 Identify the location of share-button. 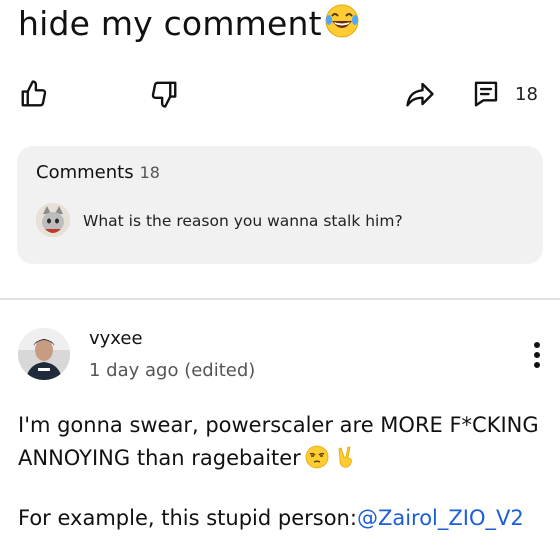
(420, 94).